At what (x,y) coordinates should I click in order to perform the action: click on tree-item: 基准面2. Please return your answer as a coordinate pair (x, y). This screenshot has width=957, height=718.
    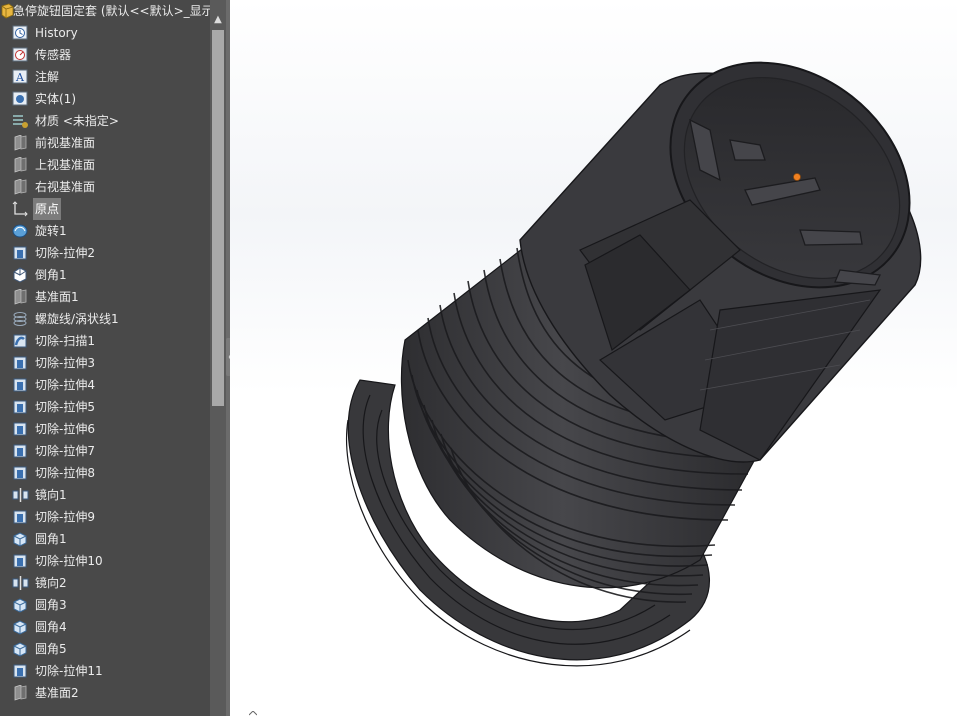
    Looking at the image, I should click on (105, 693).